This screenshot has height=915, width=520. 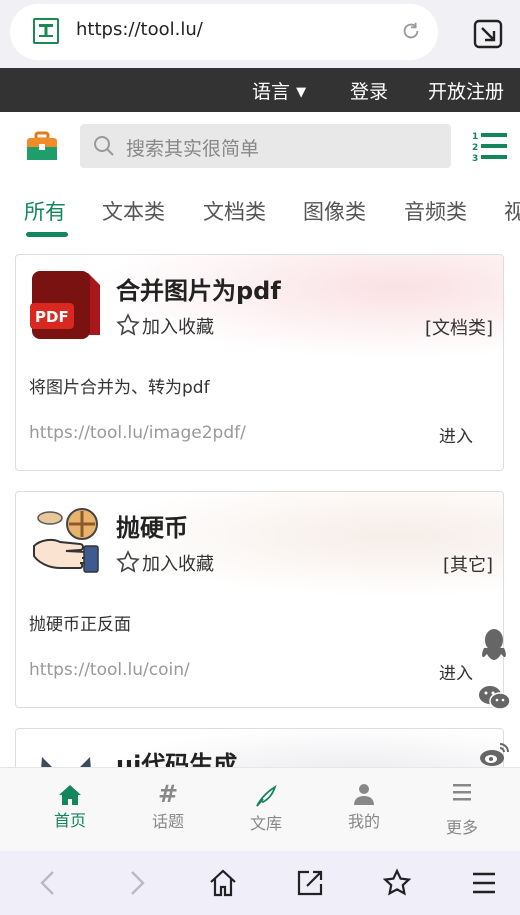 I want to click on top-navigation: 语言 ▼ 登录 开放注册, so click(x=260, y=90).